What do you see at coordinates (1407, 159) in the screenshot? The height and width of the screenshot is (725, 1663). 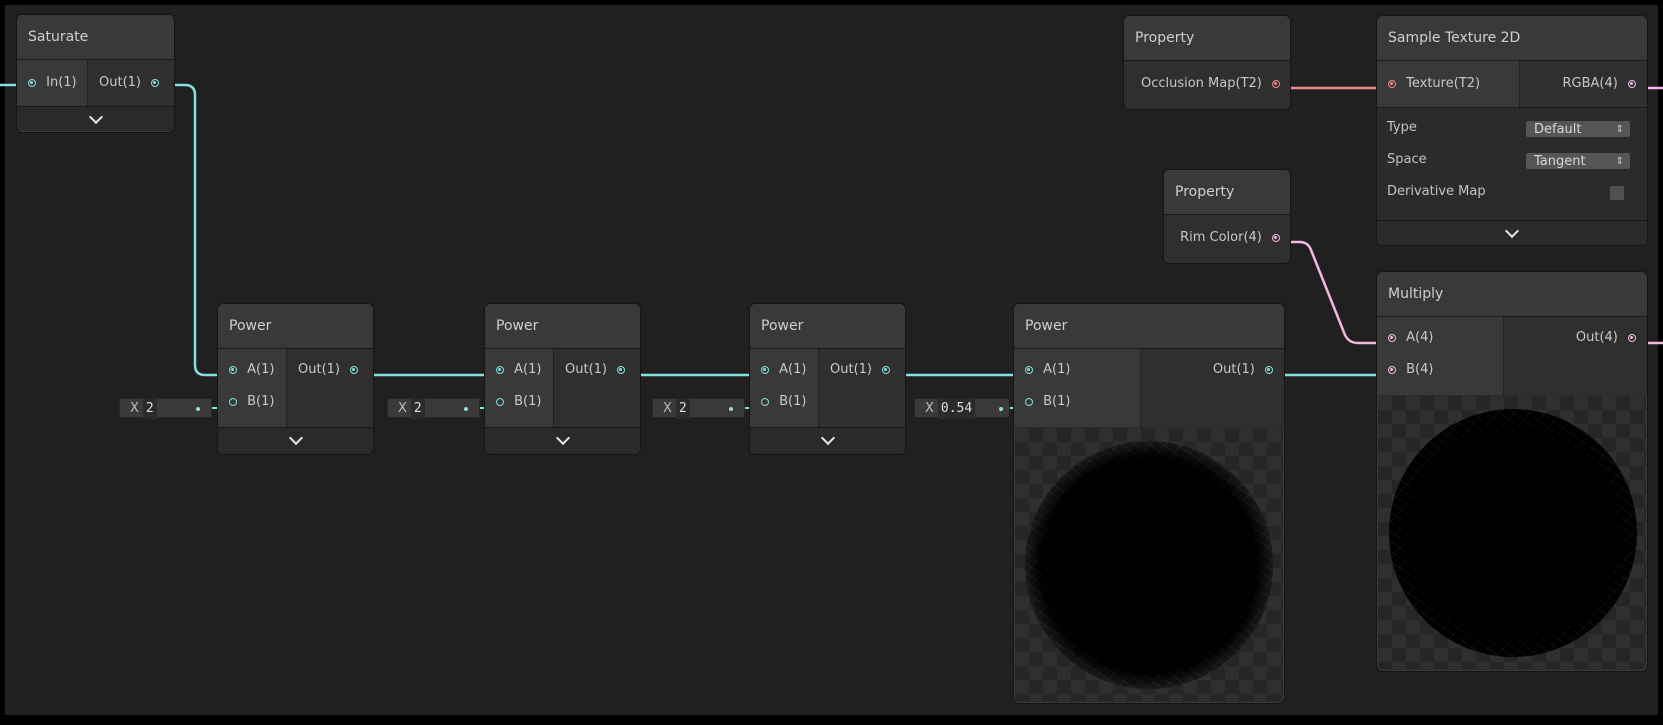 I see `space-label: Space` at bounding box center [1407, 159].